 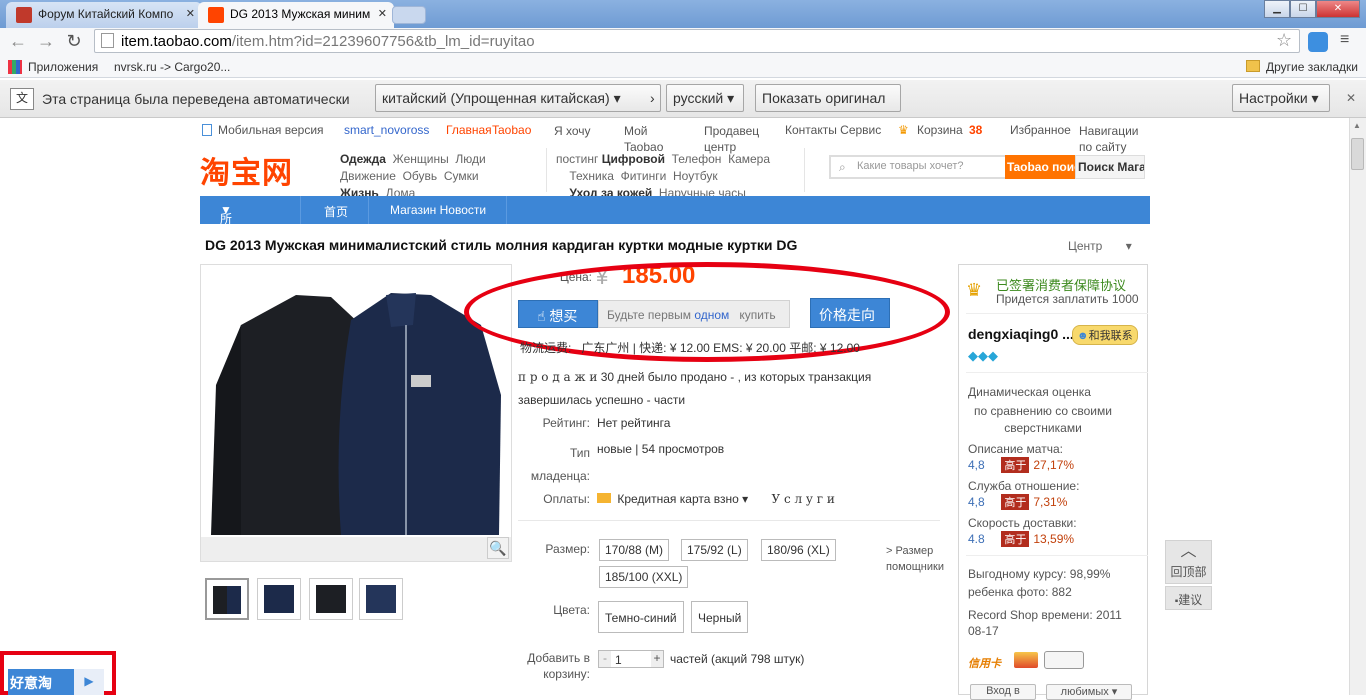 I want to click on color-option-black: Черный, so click(x=720, y=617).